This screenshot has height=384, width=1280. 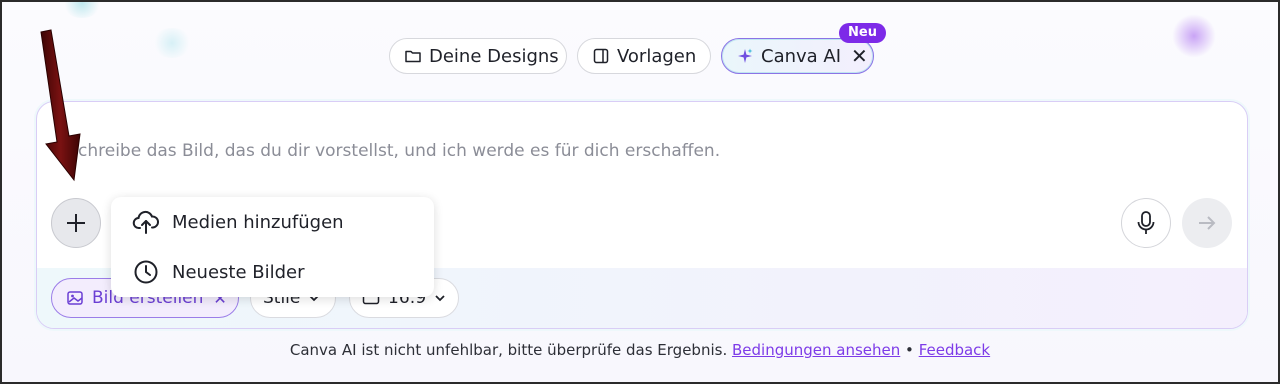 What do you see at coordinates (745, 56) in the screenshot?
I see `sparkle-icon` at bounding box center [745, 56].